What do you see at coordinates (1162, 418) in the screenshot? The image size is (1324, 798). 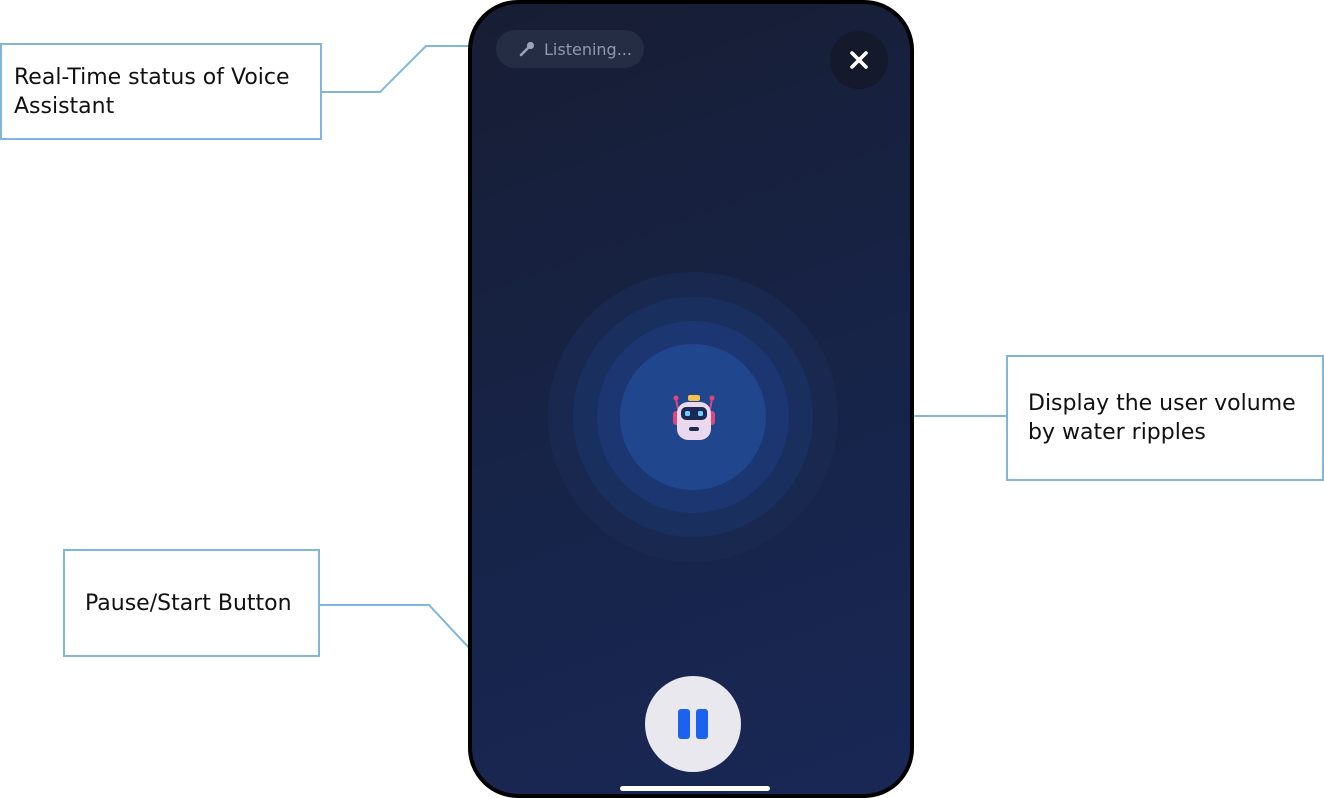 I see `annotation-ripples-text: Display the user volume by water ripples` at bounding box center [1162, 418].